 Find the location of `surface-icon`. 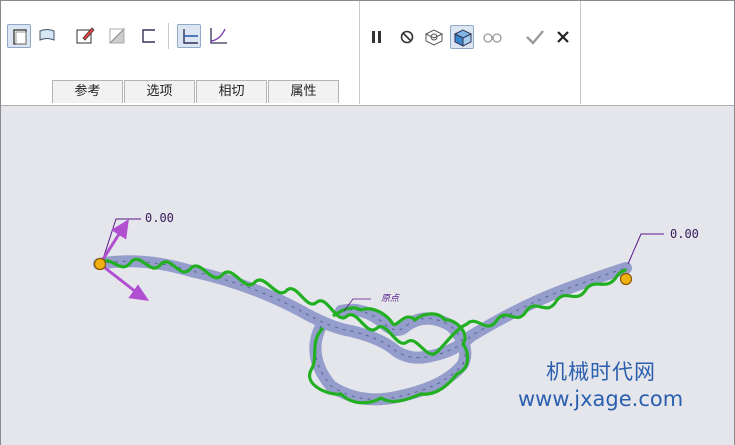

surface-icon is located at coordinates (47, 36).